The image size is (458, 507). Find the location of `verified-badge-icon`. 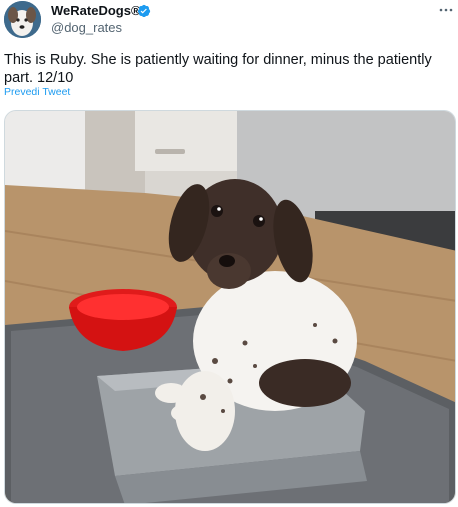

verified-badge-icon is located at coordinates (144, 11).